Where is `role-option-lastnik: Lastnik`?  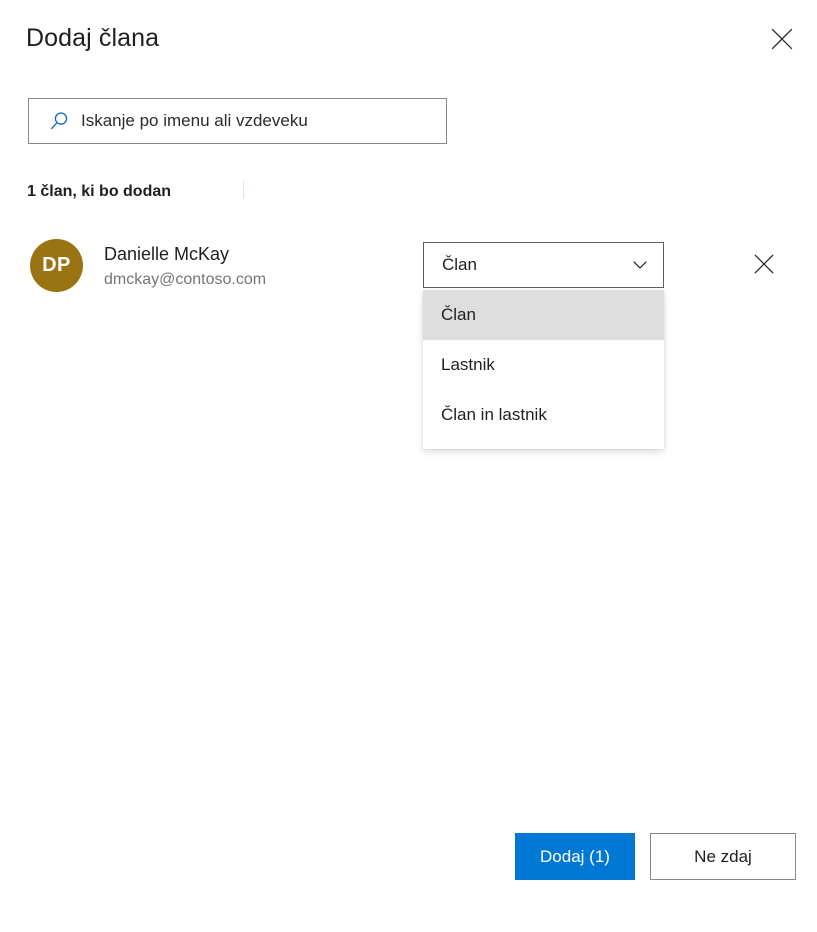
role-option-lastnik: Lastnik is located at coordinates (543, 365).